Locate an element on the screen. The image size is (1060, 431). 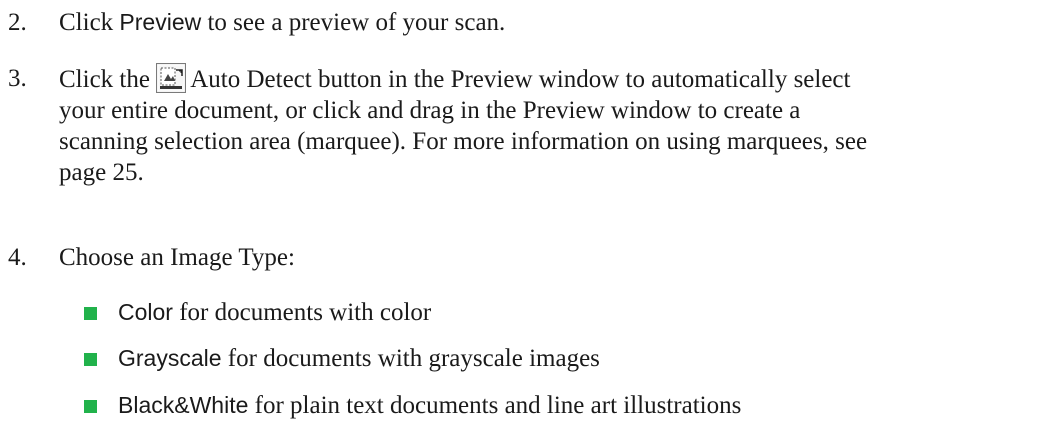
bullet-desc: for documents with color is located at coordinates (302, 312).